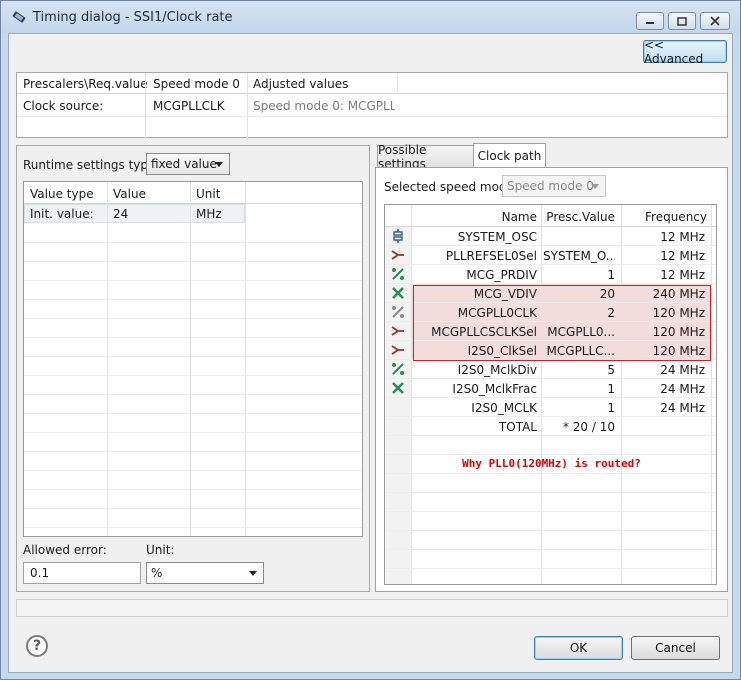 This screenshot has width=741, height=680. What do you see at coordinates (517, 427) in the screenshot?
I see `clock-path-name: TOTAL` at bounding box center [517, 427].